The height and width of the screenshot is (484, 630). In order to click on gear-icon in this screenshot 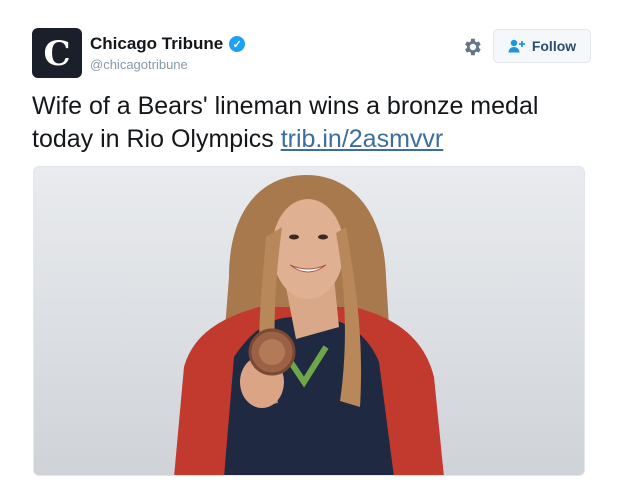, I will do `click(472, 47)`.